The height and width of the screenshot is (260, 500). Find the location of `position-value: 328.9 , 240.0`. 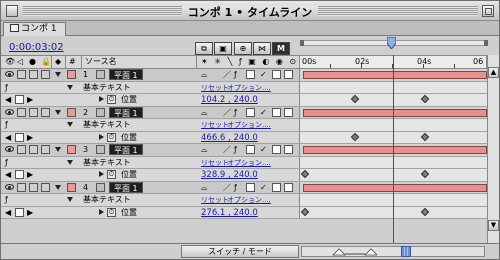

position-value: 328.9 , 240.0 is located at coordinates (229, 175).